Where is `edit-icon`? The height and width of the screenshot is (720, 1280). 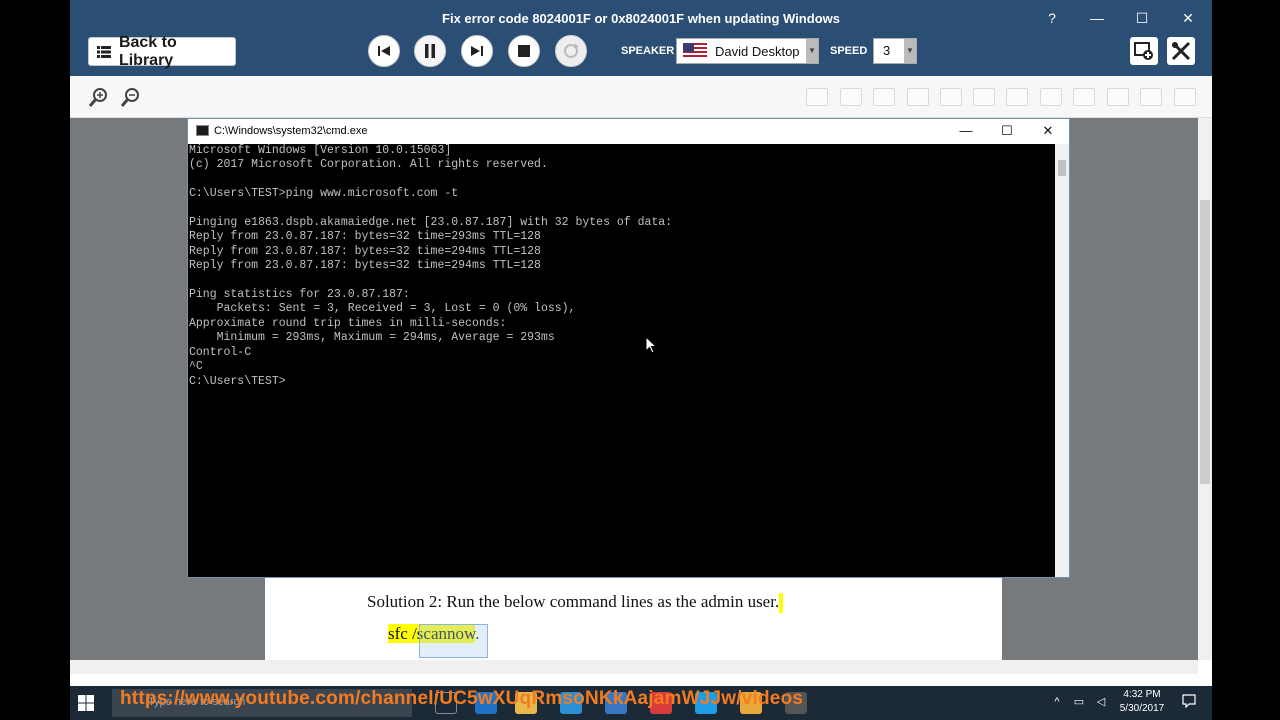
edit-icon is located at coordinates (1017, 97).